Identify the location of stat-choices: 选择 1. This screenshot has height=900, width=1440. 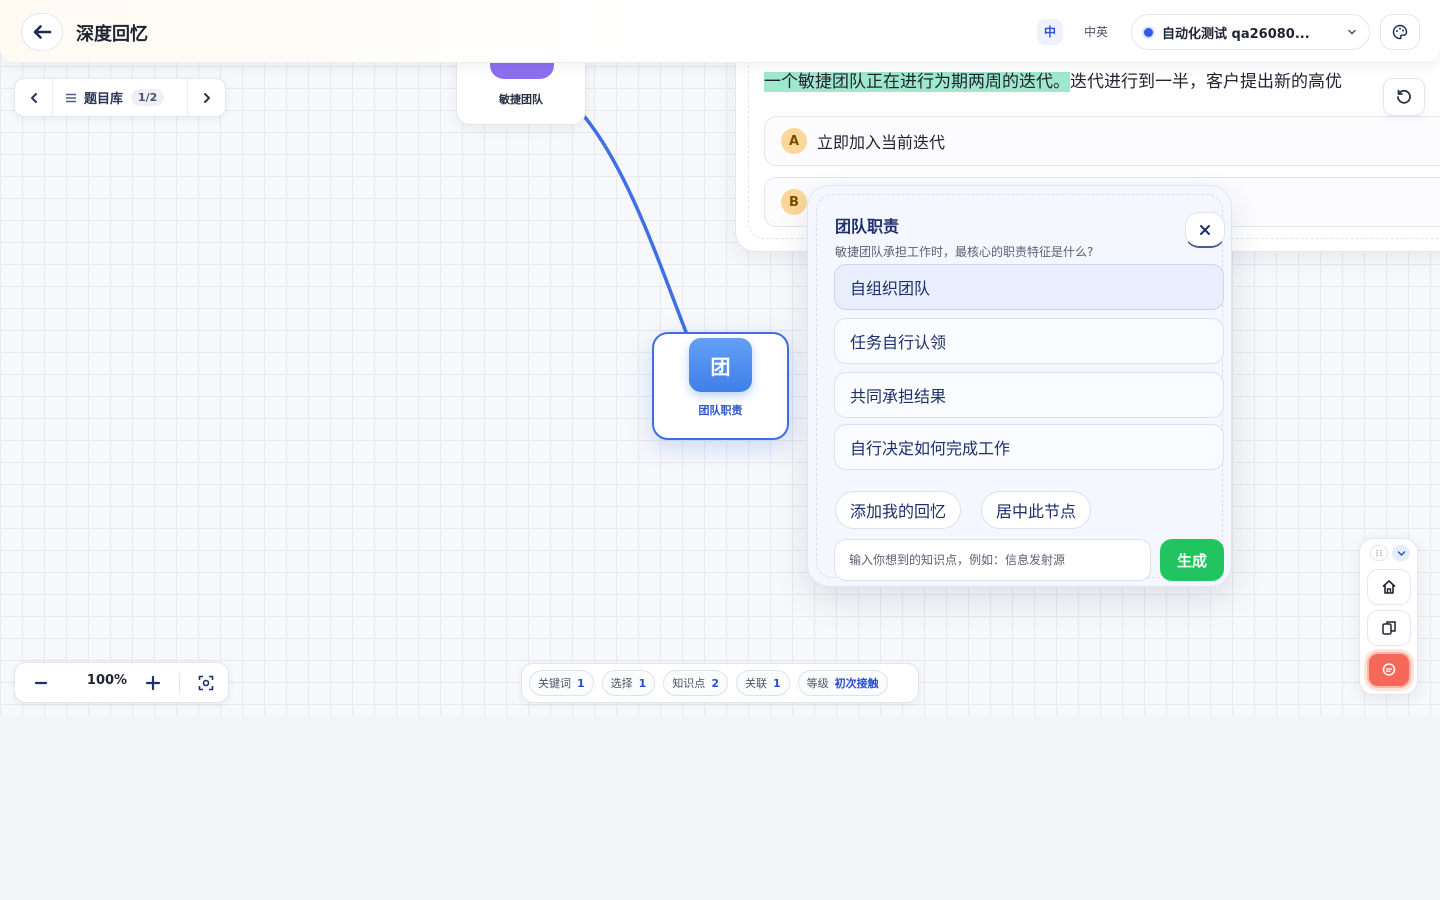
(628, 683).